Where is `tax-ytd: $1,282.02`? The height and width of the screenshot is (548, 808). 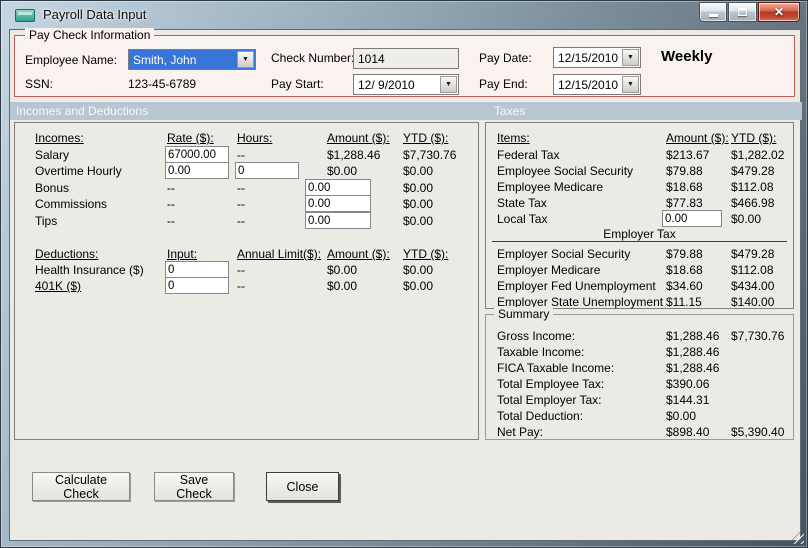 tax-ytd: $1,282.02 is located at coordinates (758, 155).